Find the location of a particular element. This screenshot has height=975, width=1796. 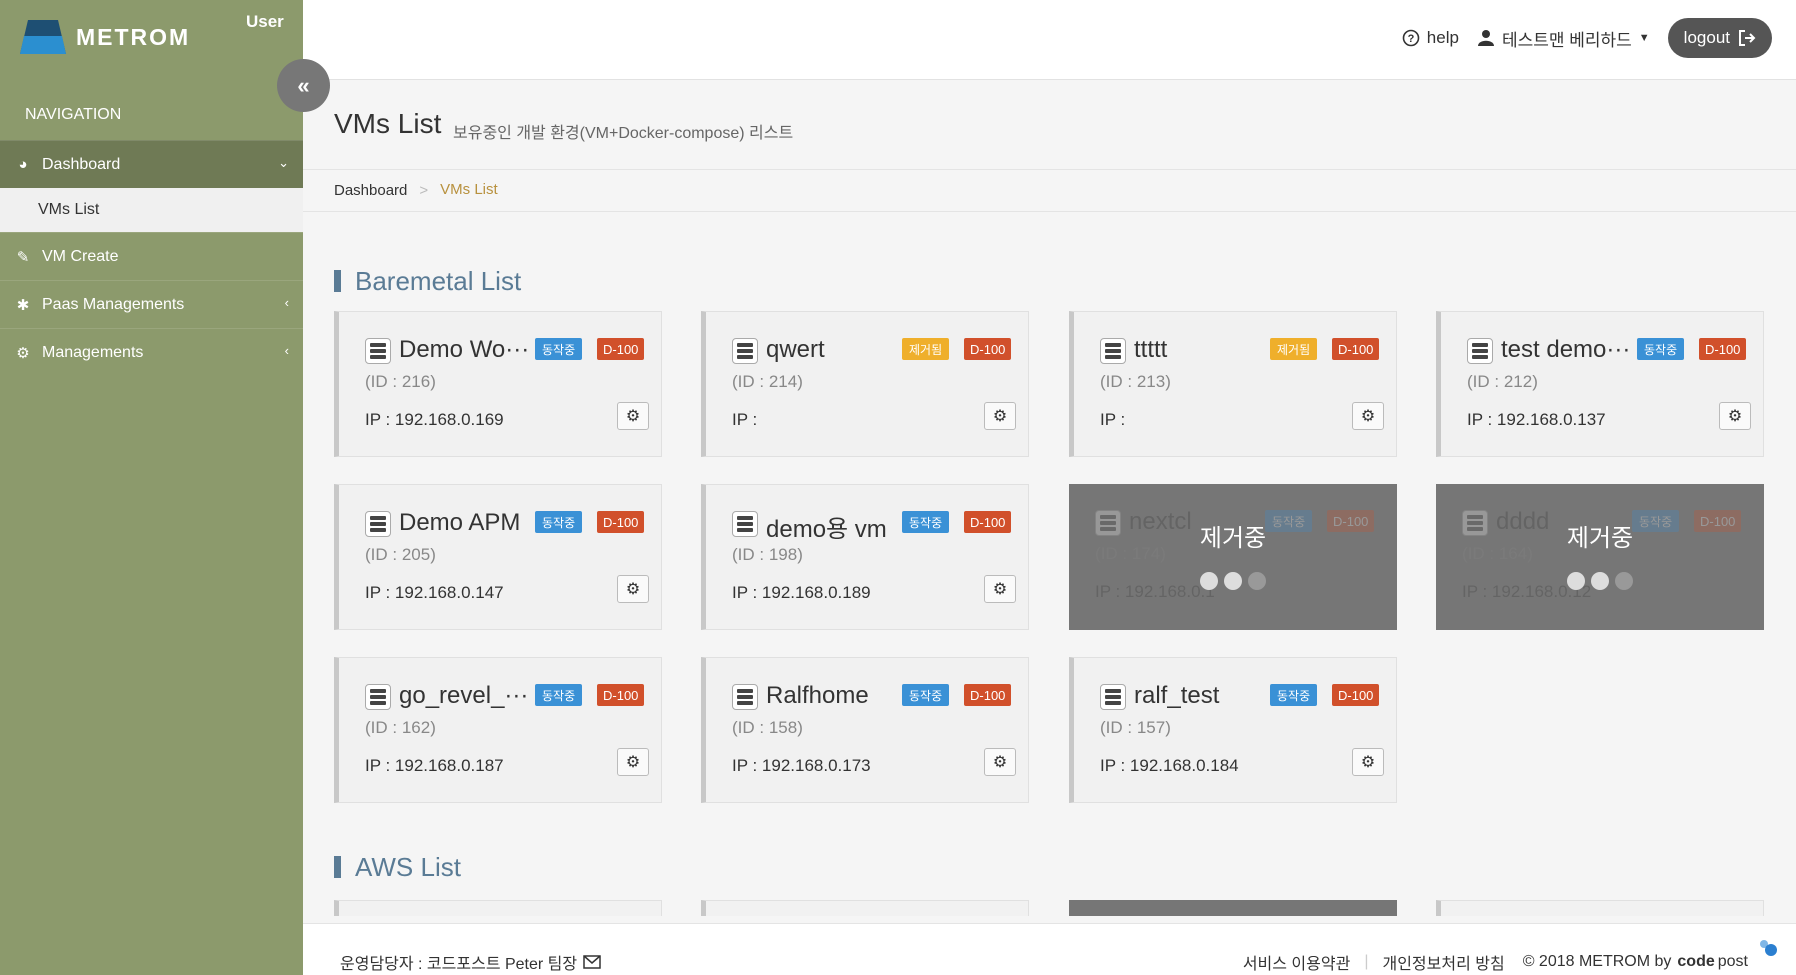

help-link: ? help is located at coordinates (1430, 38).